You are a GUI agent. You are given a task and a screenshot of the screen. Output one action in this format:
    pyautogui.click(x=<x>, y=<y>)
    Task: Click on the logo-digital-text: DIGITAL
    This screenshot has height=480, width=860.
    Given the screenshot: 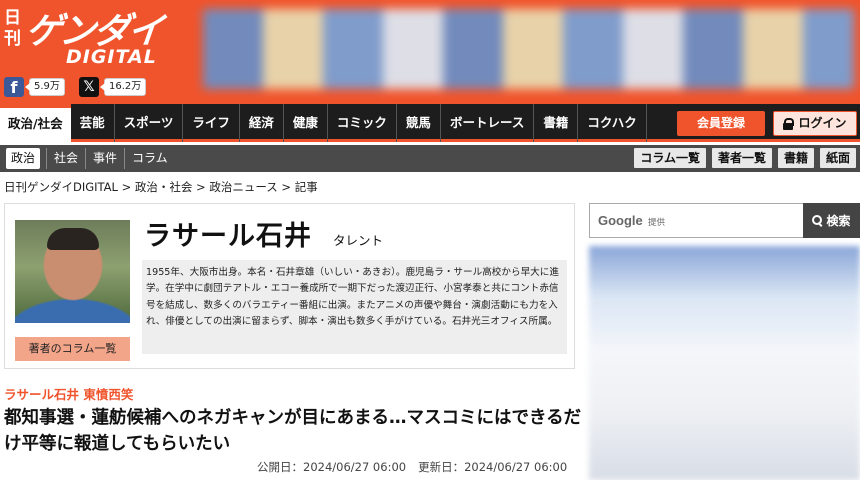 What is the action you would take?
    pyautogui.click(x=111, y=57)
    